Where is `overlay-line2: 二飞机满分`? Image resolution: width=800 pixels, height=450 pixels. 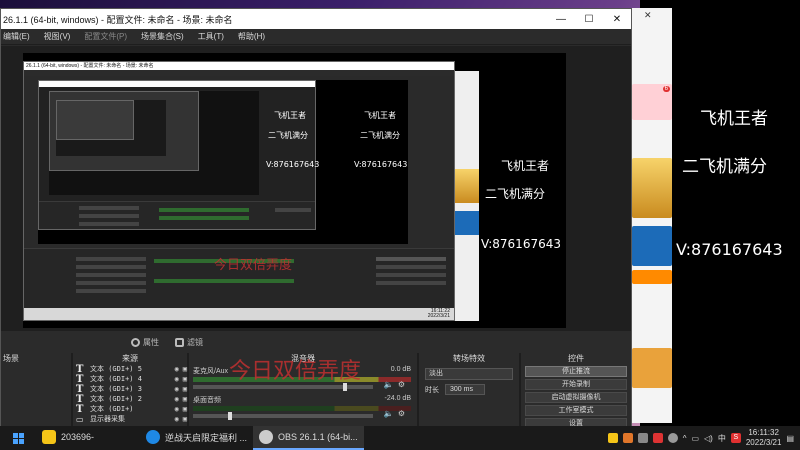 overlay-line2: 二飞机满分 is located at coordinates (724, 167).